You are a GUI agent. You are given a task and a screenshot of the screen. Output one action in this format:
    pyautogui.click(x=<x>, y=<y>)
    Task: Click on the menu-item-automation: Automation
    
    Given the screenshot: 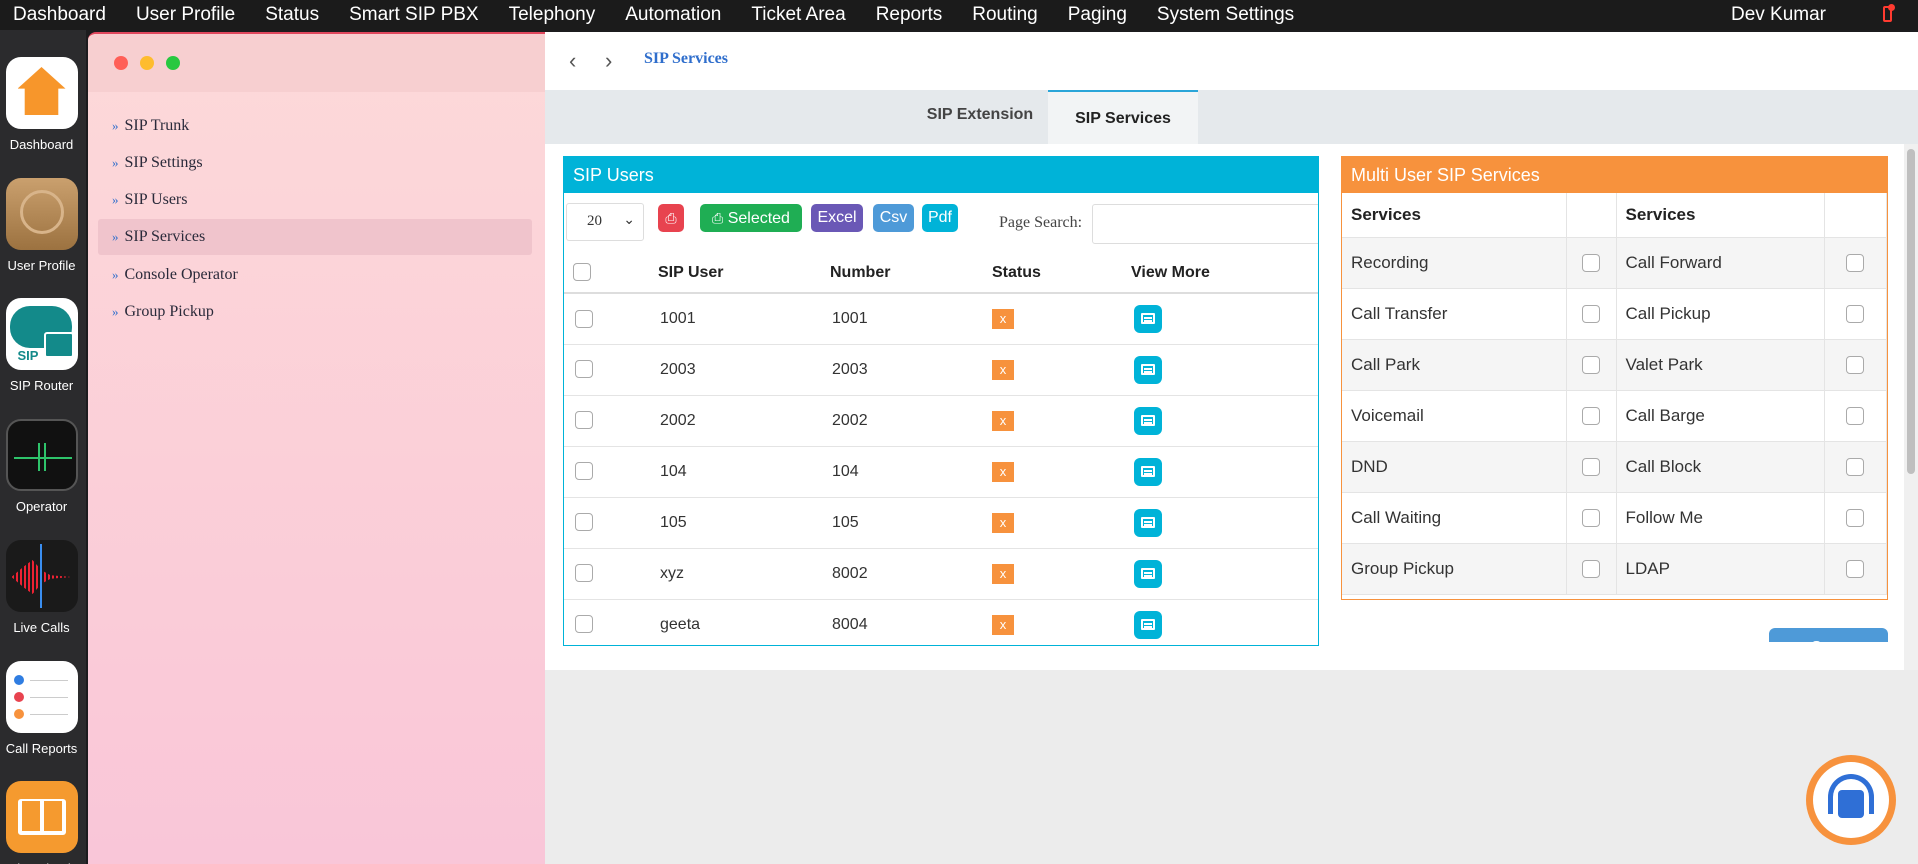 What is the action you would take?
    pyautogui.click(x=673, y=15)
    